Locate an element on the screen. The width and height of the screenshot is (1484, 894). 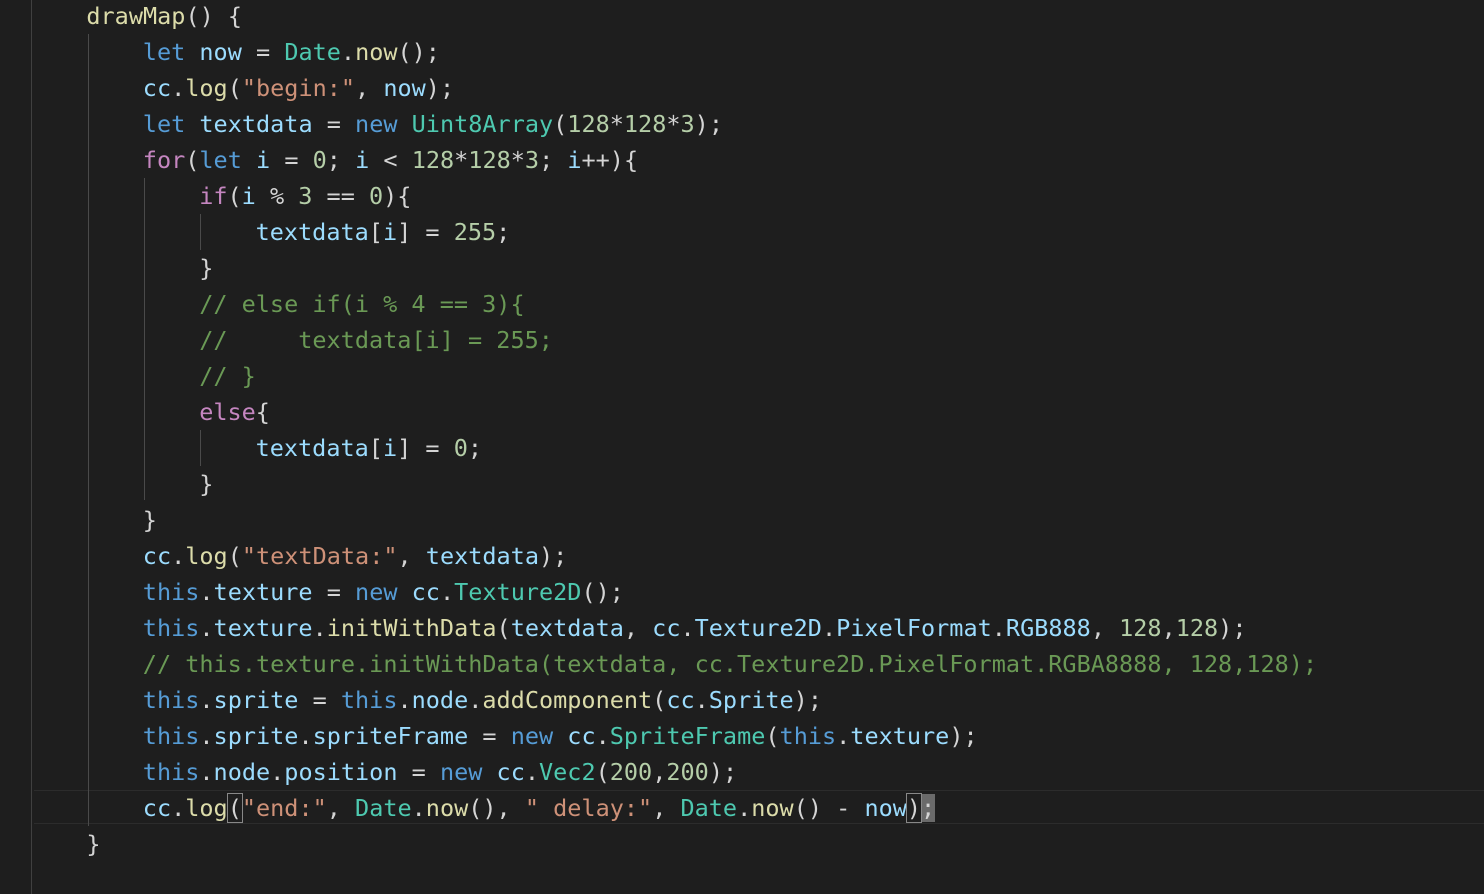
code-line: cc.log("begin:", now); is located at coordinates (298, 88).